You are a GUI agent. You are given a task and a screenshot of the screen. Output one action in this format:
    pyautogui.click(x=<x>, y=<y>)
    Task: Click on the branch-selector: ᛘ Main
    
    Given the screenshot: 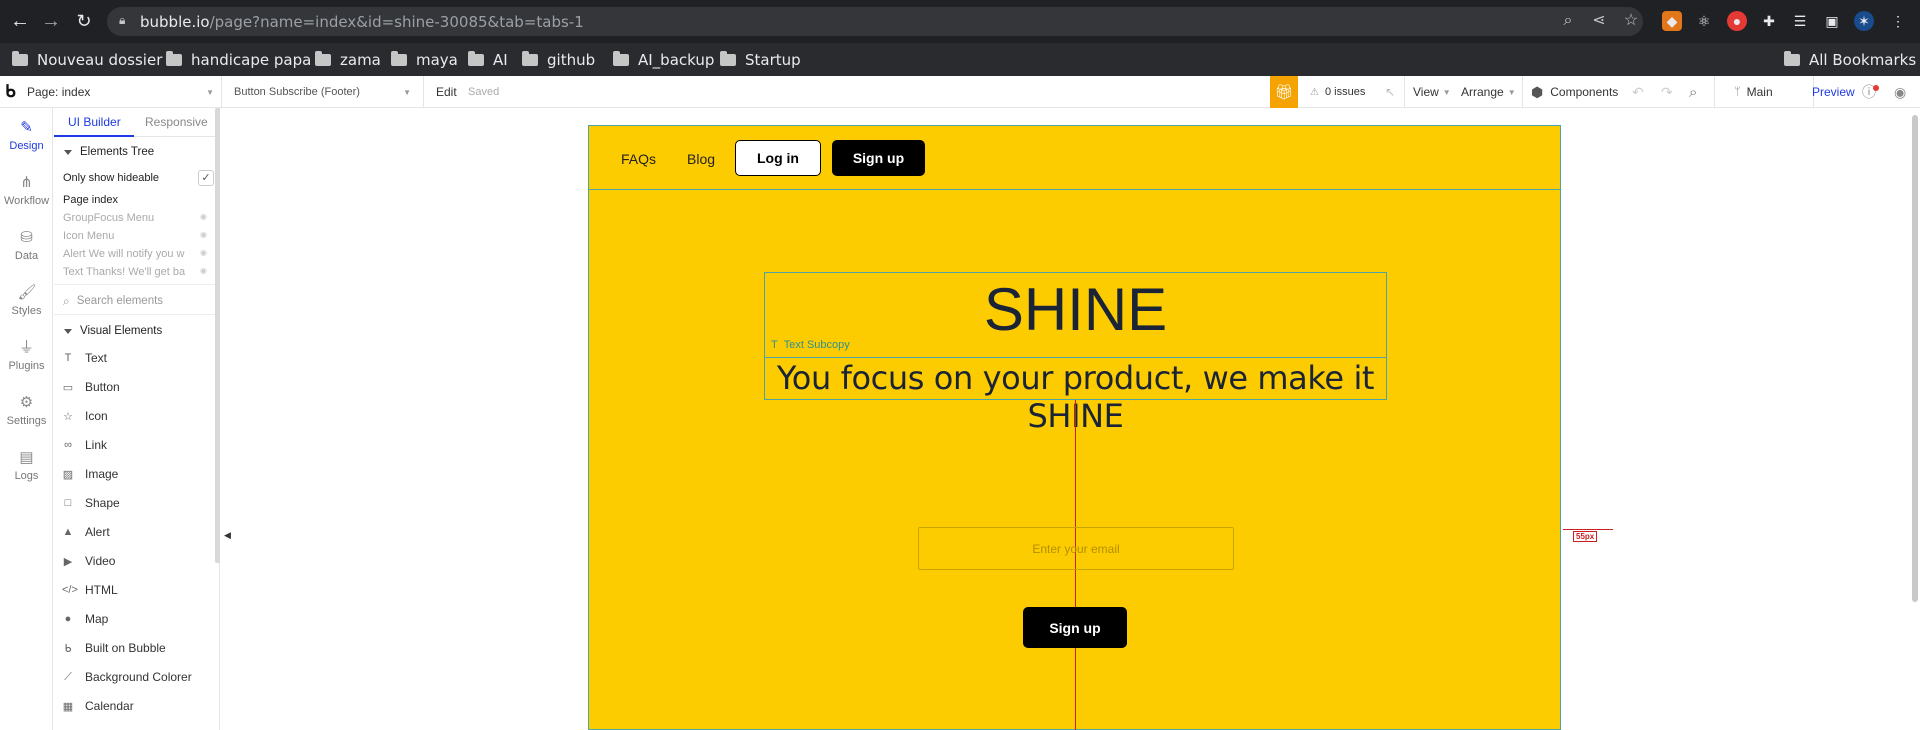 What is the action you would take?
    pyautogui.click(x=1753, y=92)
    